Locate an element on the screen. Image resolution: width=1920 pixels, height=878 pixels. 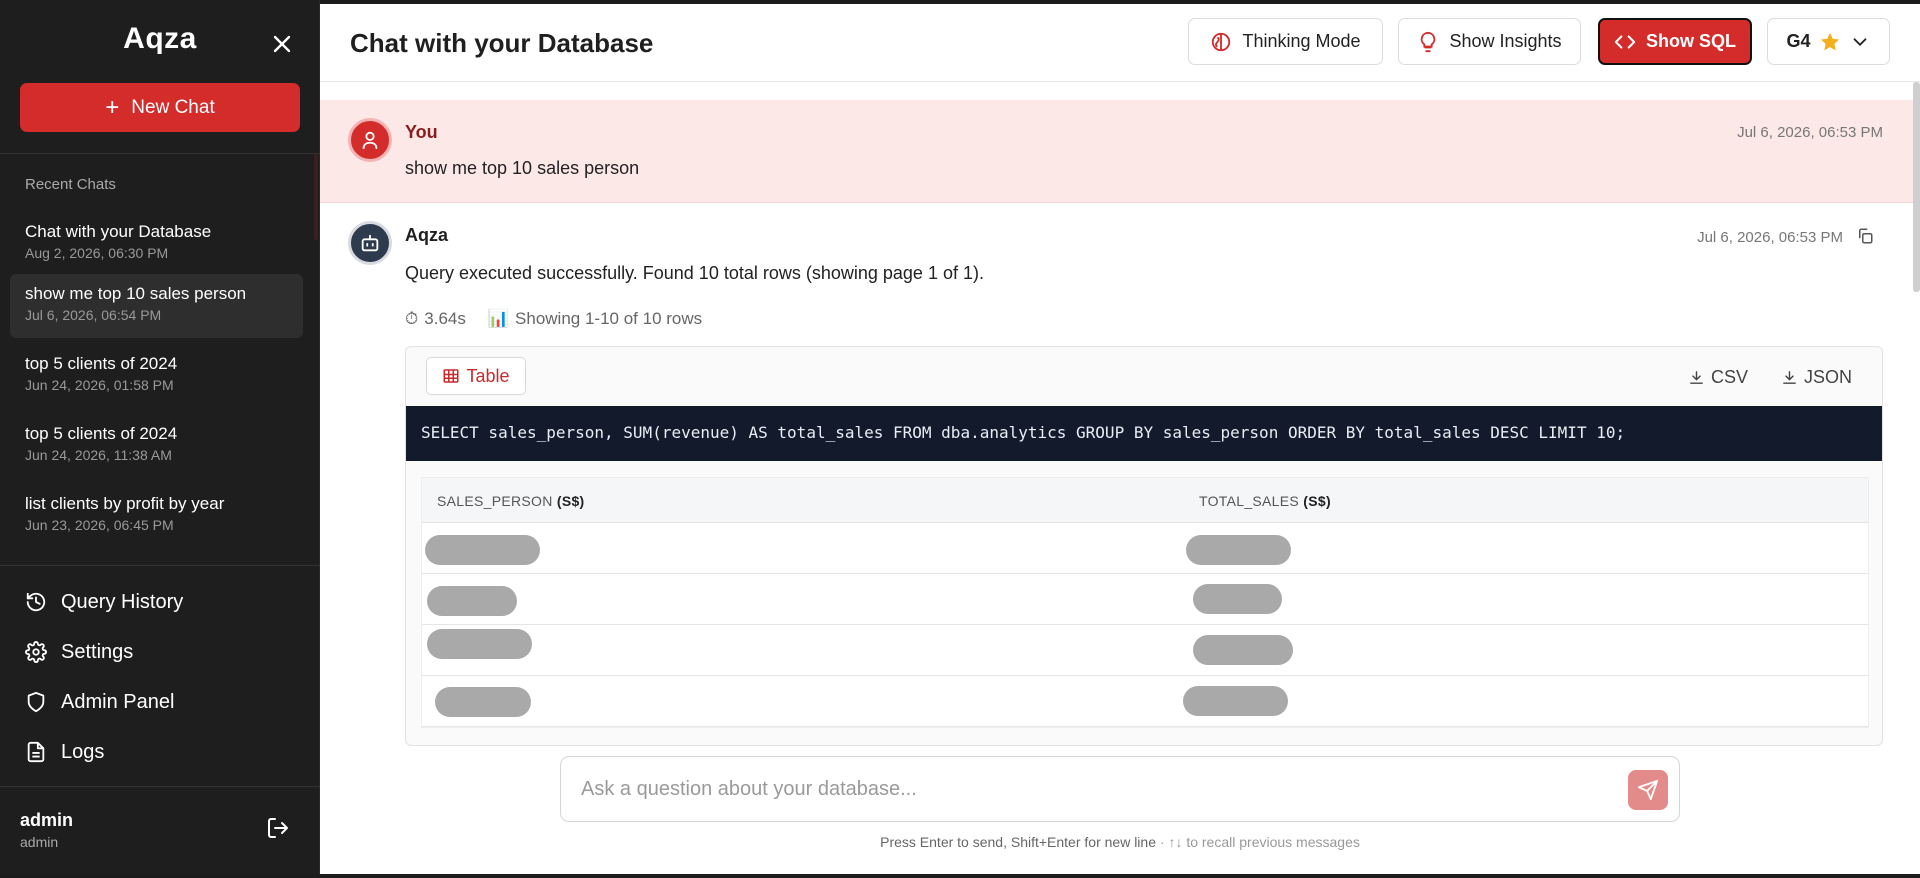
recent-chat-title: Chat with your Database is located at coordinates (118, 231).